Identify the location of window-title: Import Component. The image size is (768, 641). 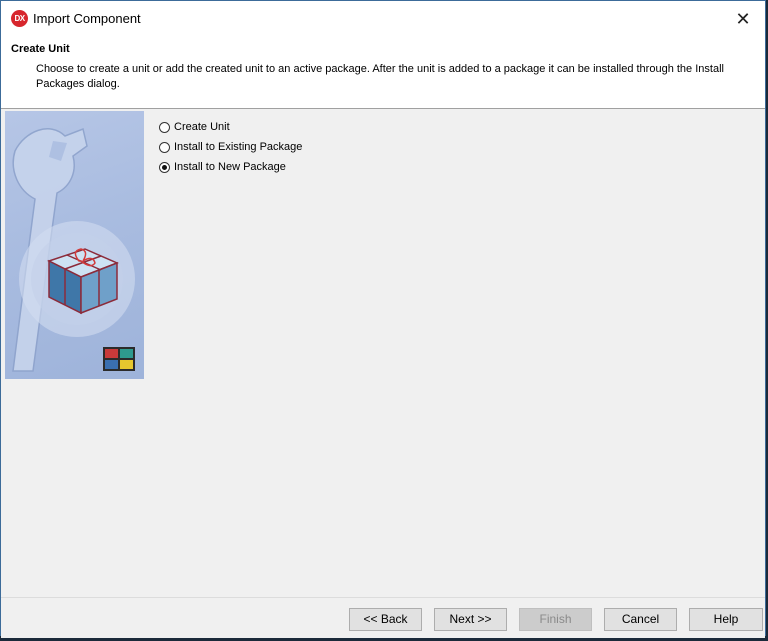
(87, 18).